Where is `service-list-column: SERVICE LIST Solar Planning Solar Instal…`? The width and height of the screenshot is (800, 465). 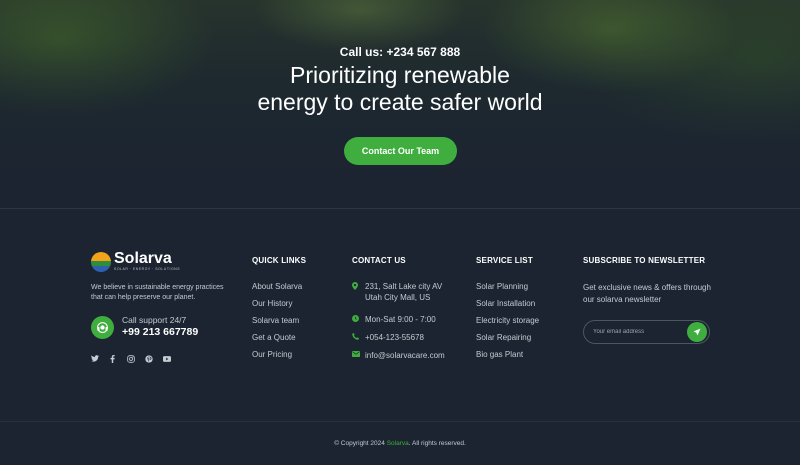
service-list-column: SERVICE LIST Solar Planning Solar Instal… is located at coordinates (507, 311).